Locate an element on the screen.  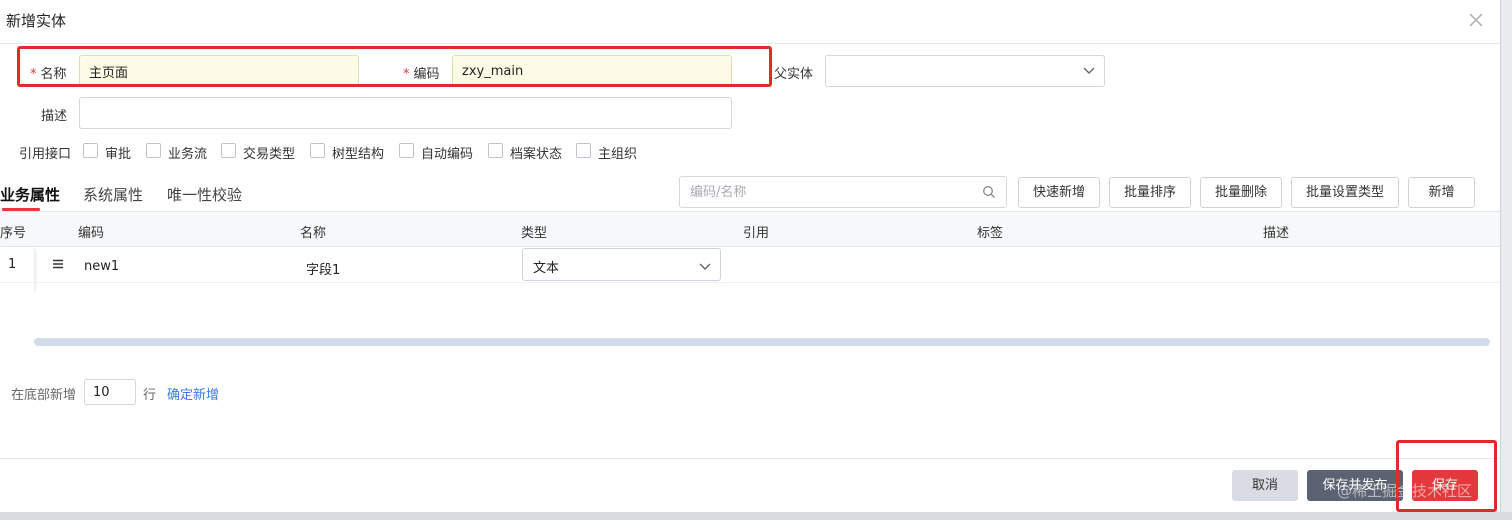
tab-system-attributes: 系统属性 is located at coordinates (113, 194).